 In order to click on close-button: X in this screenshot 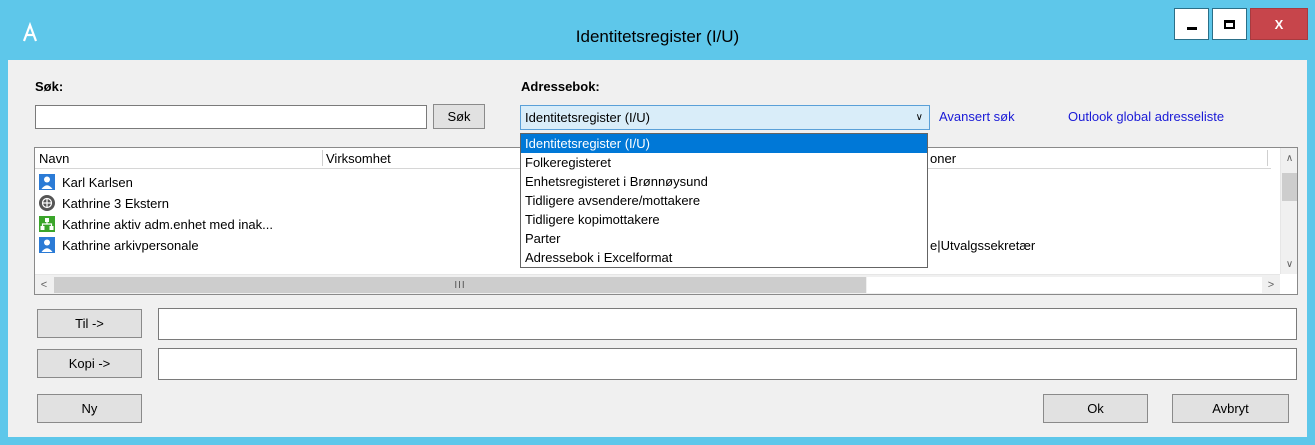, I will do `click(1279, 24)`.